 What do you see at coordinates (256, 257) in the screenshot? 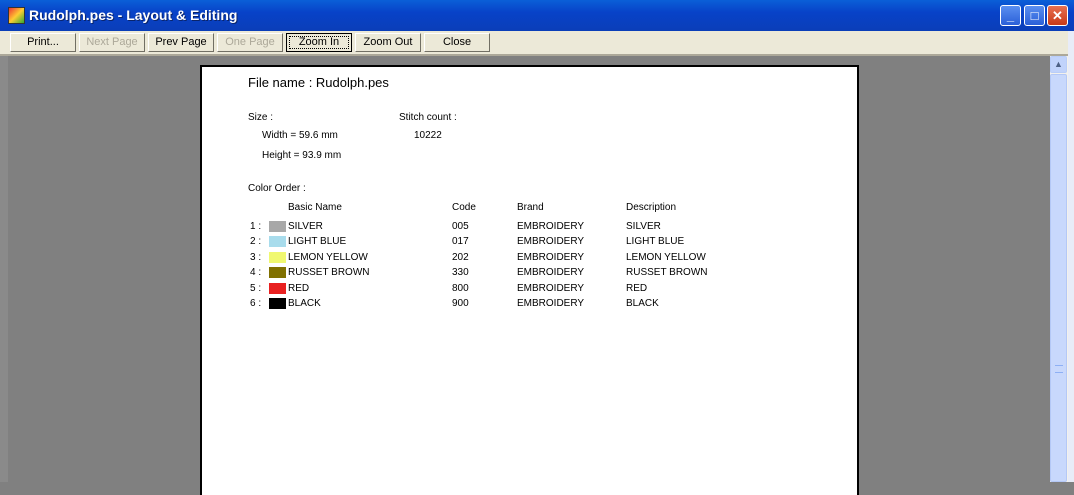
I see `color-number: 3 :` at bounding box center [256, 257].